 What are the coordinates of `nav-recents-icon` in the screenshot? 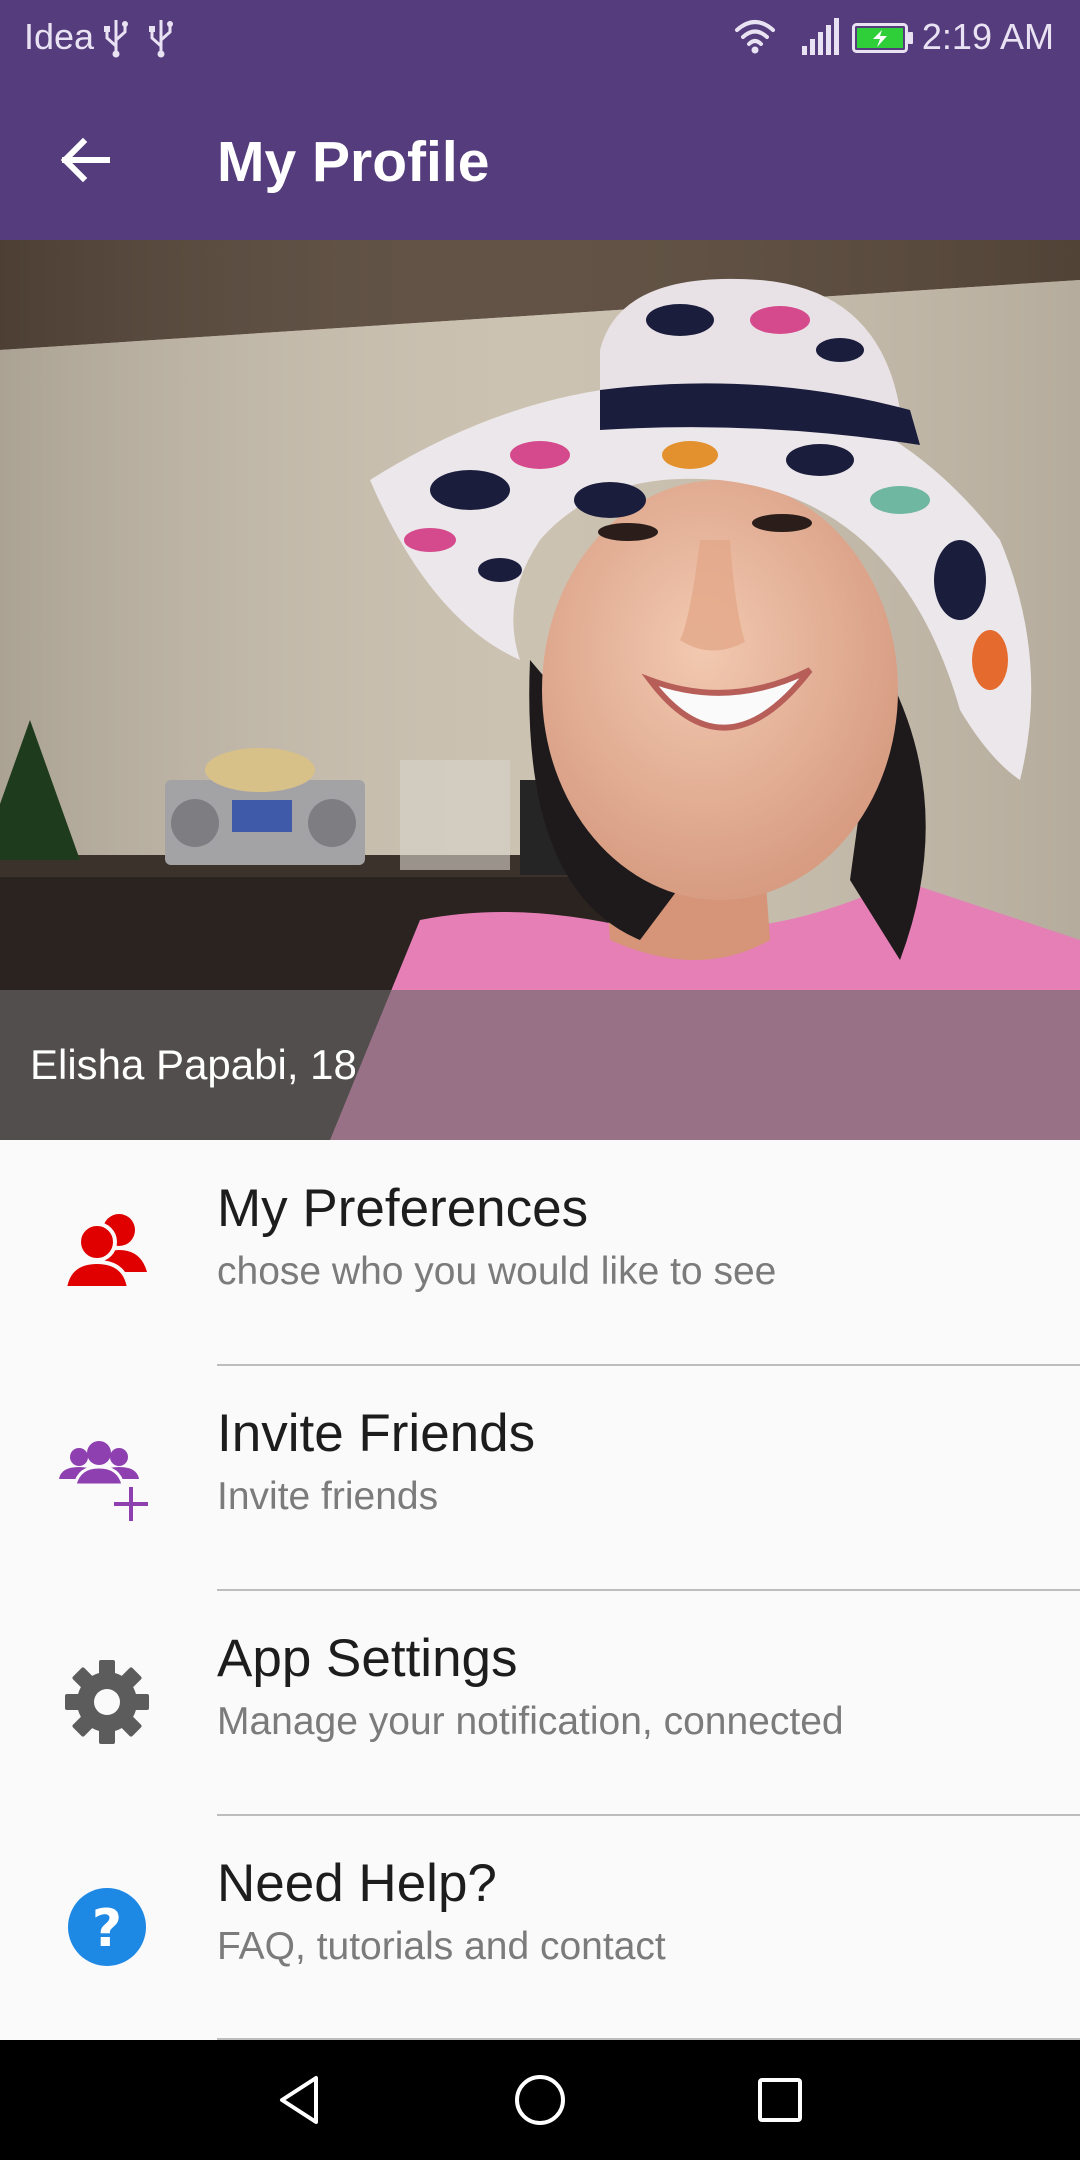 It's located at (780, 2100).